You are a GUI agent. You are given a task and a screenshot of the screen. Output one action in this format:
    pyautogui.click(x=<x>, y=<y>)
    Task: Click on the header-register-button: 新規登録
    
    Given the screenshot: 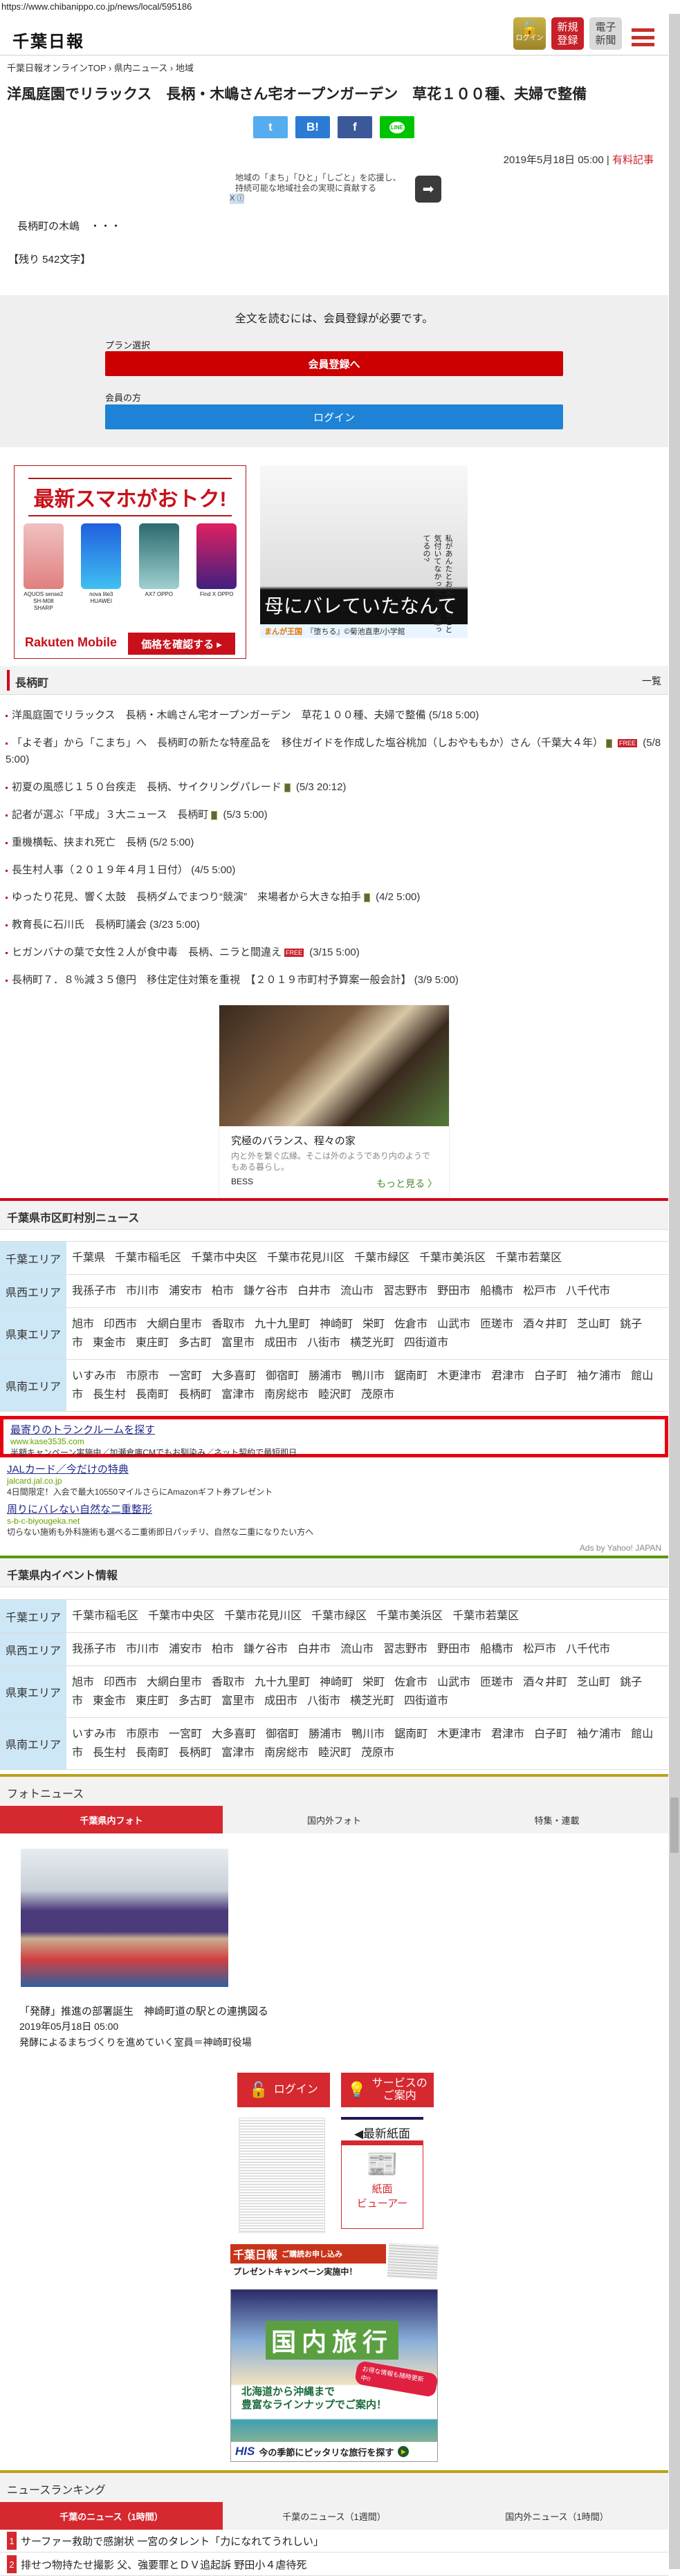 What is the action you would take?
    pyautogui.click(x=567, y=33)
    